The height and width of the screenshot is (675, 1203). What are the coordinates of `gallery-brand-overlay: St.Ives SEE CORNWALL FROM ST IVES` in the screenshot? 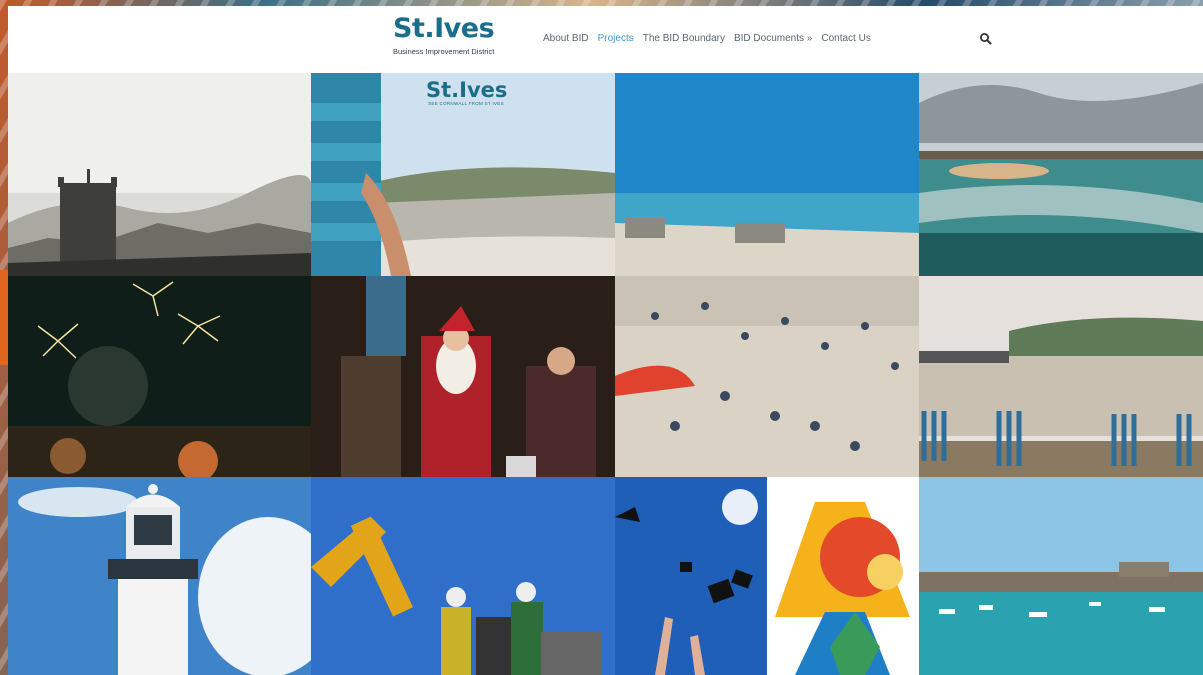 It's located at (467, 92).